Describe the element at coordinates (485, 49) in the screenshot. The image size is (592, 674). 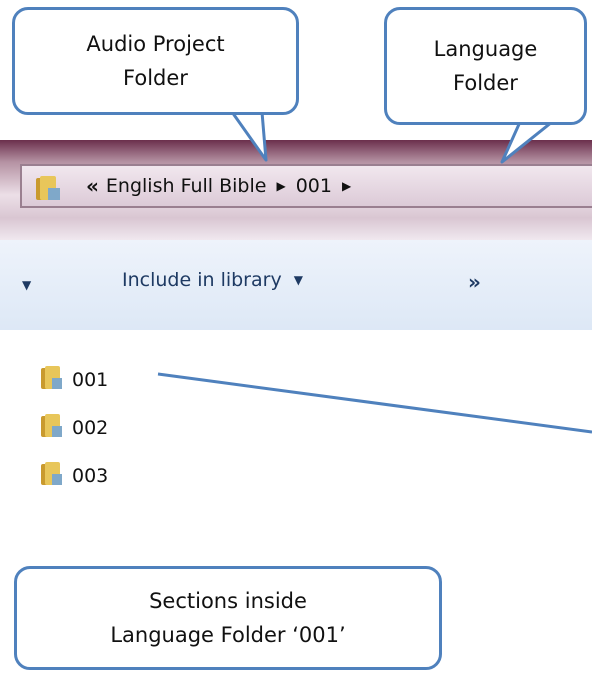
I see `callout-line: Language` at that location.